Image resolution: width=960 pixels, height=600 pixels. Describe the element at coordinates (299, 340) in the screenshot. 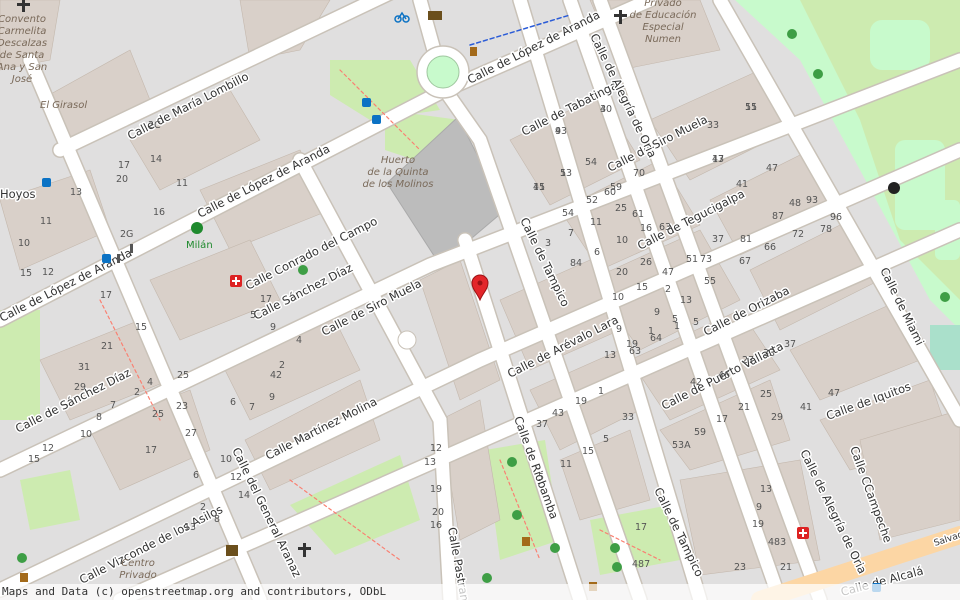

I see `house-number: 4` at that location.